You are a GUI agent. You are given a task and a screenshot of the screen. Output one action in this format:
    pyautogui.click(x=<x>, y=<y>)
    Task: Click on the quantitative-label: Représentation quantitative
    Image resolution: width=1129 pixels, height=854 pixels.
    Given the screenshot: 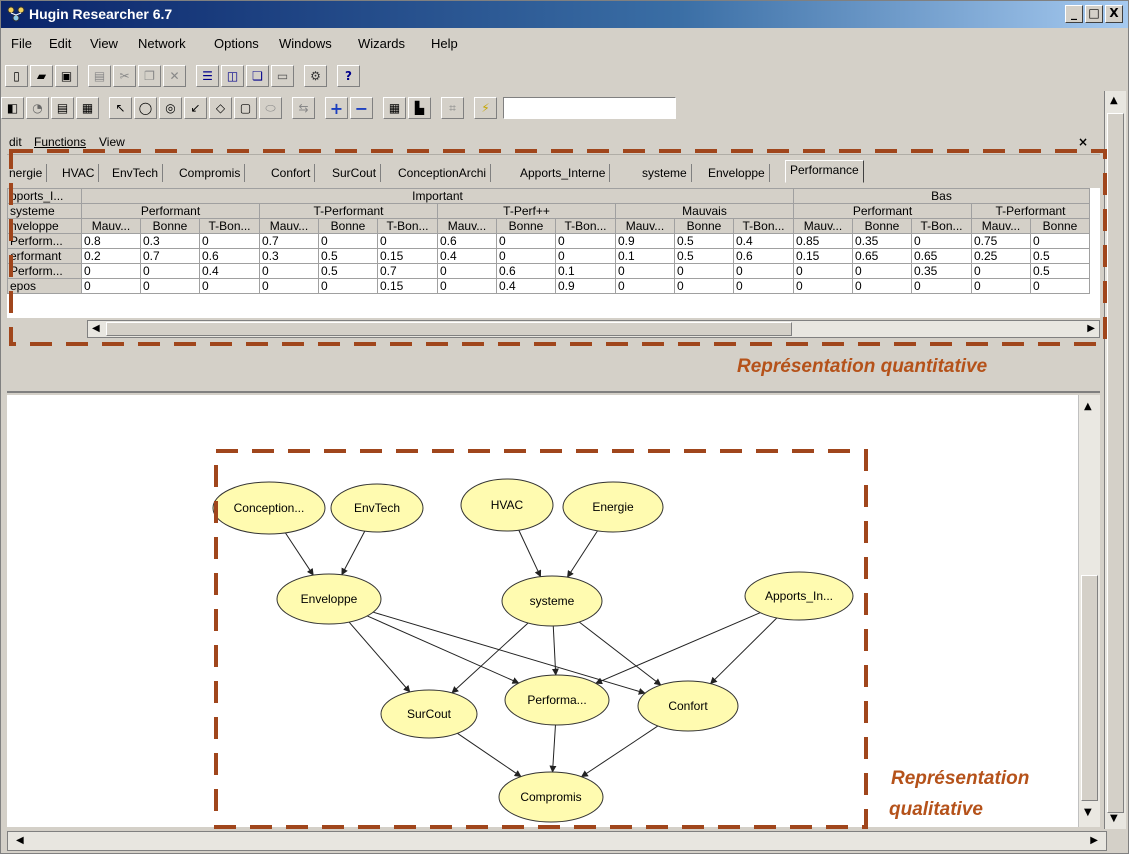 What is the action you would take?
    pyautogui.click(x=862, y=366)
    